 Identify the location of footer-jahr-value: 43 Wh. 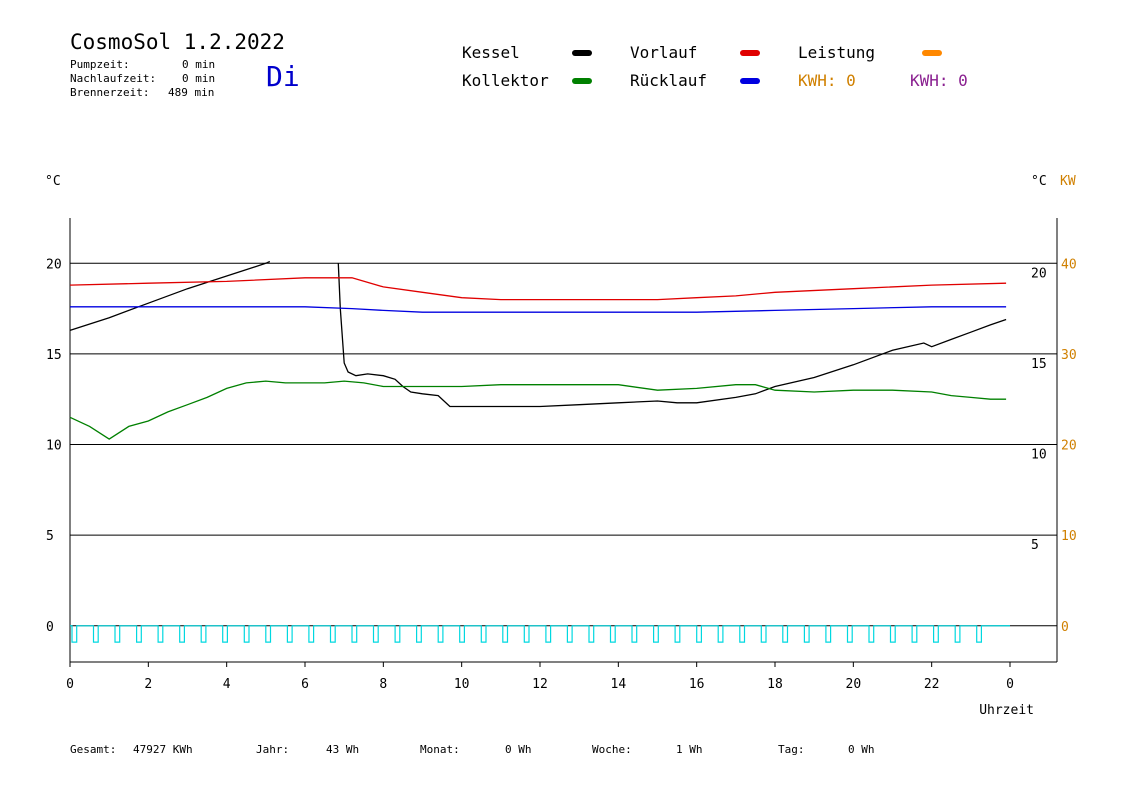
(343, 749).